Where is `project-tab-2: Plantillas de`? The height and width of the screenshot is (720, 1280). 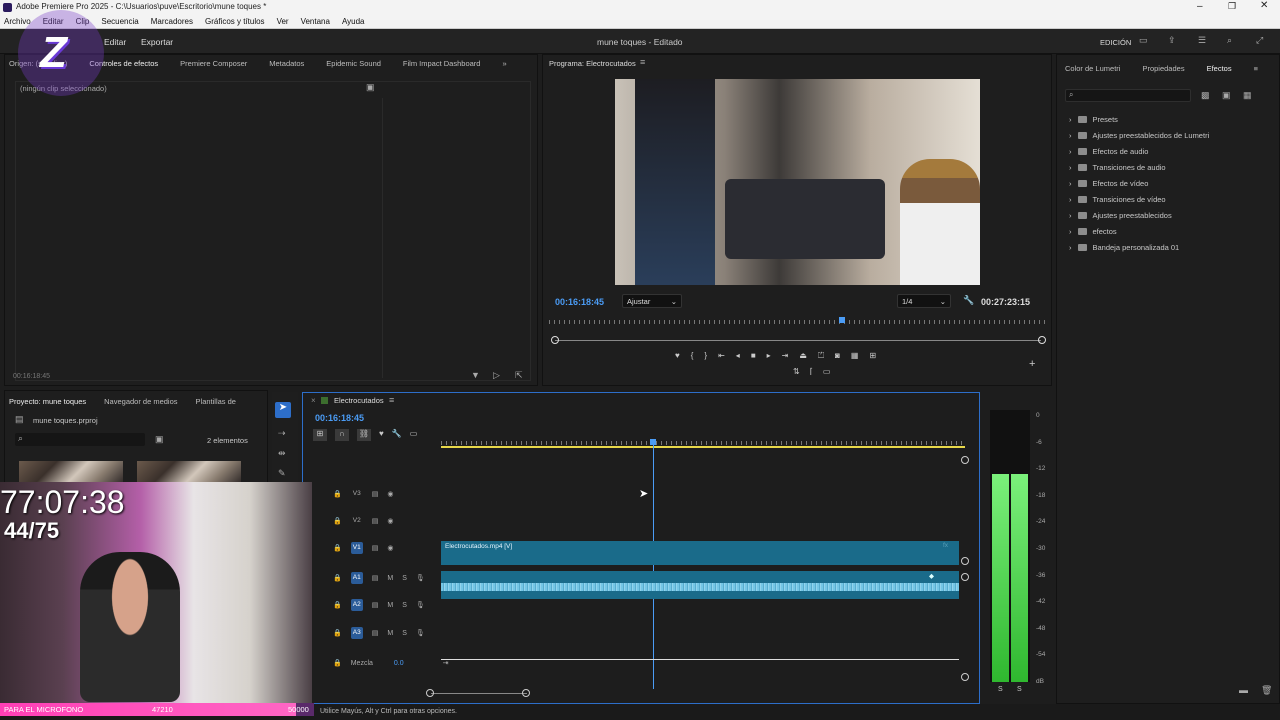
project-tab-2: Plantillas de is located at coordinates (216, 401).